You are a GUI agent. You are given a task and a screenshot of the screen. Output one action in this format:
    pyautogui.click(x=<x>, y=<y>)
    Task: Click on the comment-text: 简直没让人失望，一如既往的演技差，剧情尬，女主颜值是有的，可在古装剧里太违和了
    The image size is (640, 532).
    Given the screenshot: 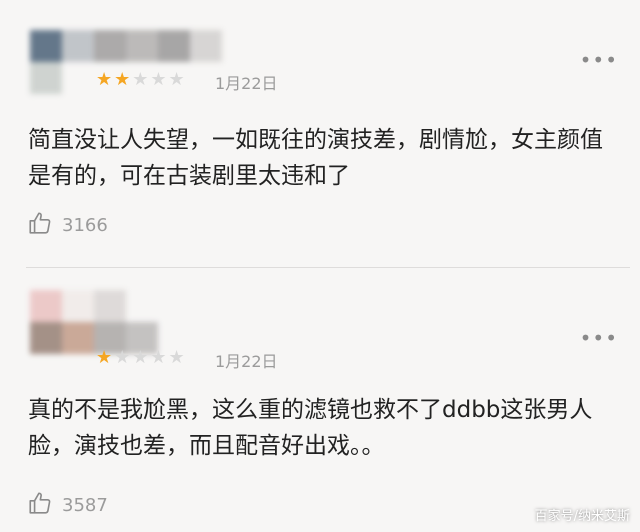 What is the action you would take?
    pyautogui.click(x=315, y=158)
    